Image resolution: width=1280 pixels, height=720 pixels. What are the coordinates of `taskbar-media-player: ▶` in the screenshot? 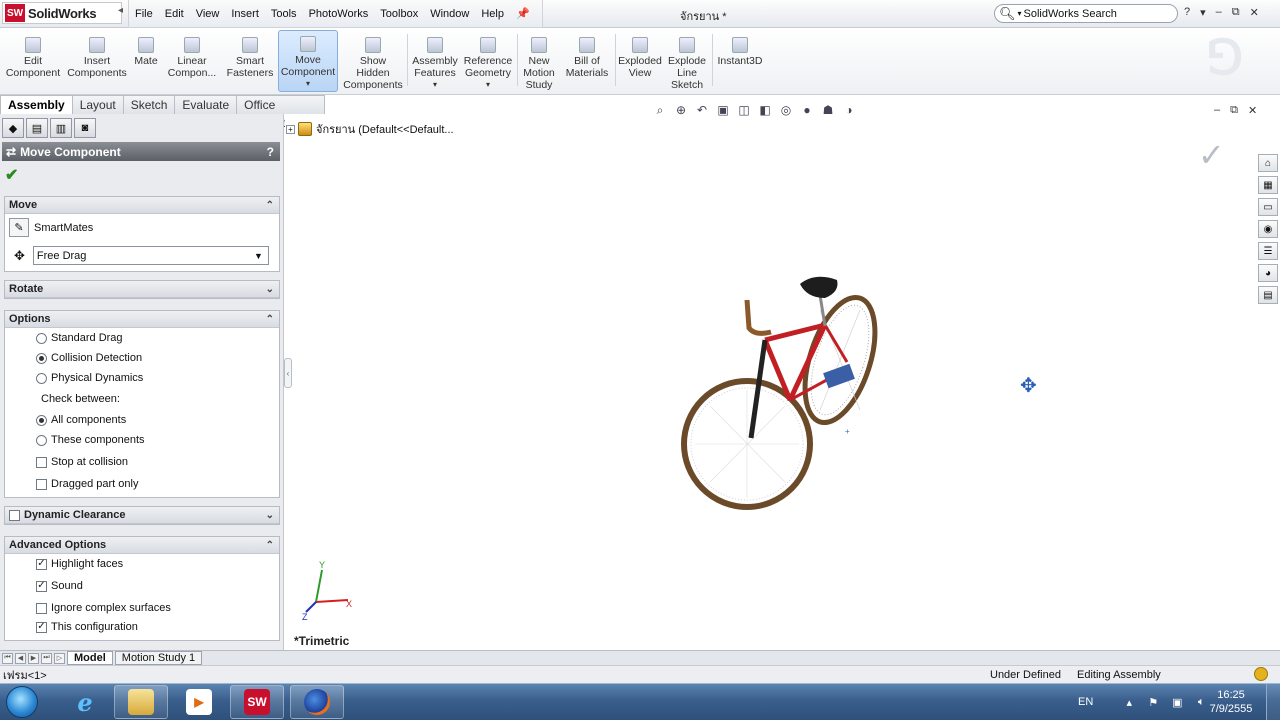 It's located at (199, 702).